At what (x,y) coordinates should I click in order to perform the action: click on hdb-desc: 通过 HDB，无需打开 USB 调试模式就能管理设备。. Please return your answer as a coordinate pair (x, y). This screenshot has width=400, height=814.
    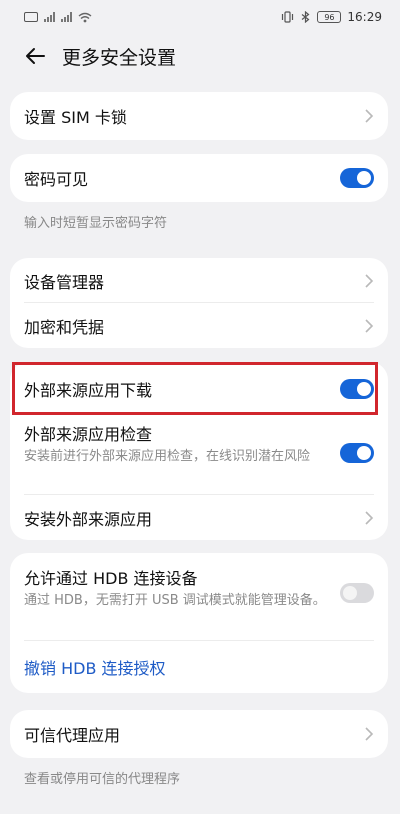
    Looking at the image, I should click on (175, 600).